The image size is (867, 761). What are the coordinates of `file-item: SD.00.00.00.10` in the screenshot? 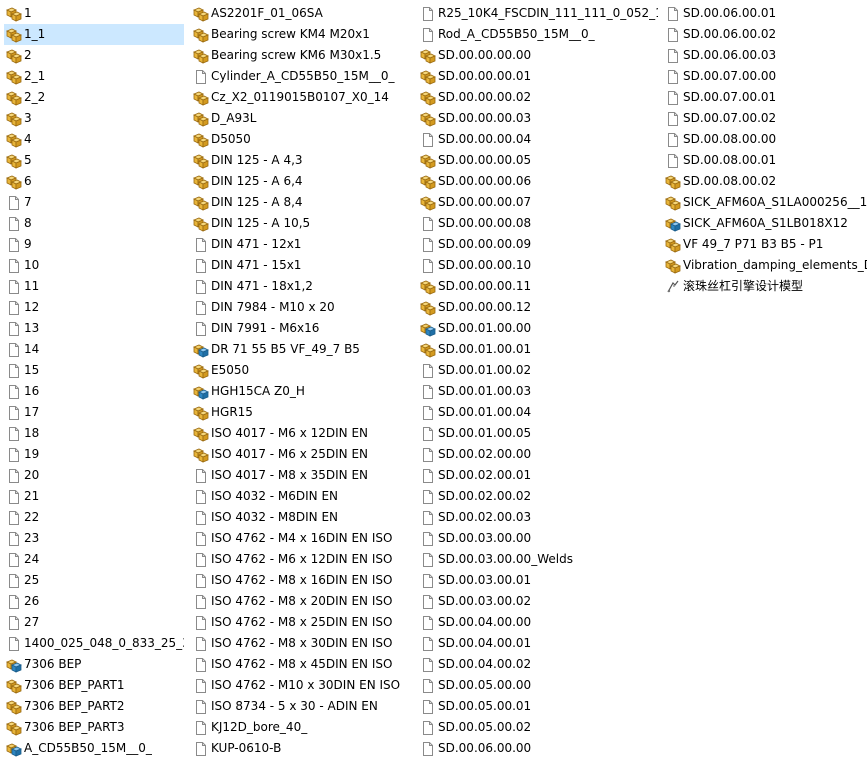 It's located at (538, 265).